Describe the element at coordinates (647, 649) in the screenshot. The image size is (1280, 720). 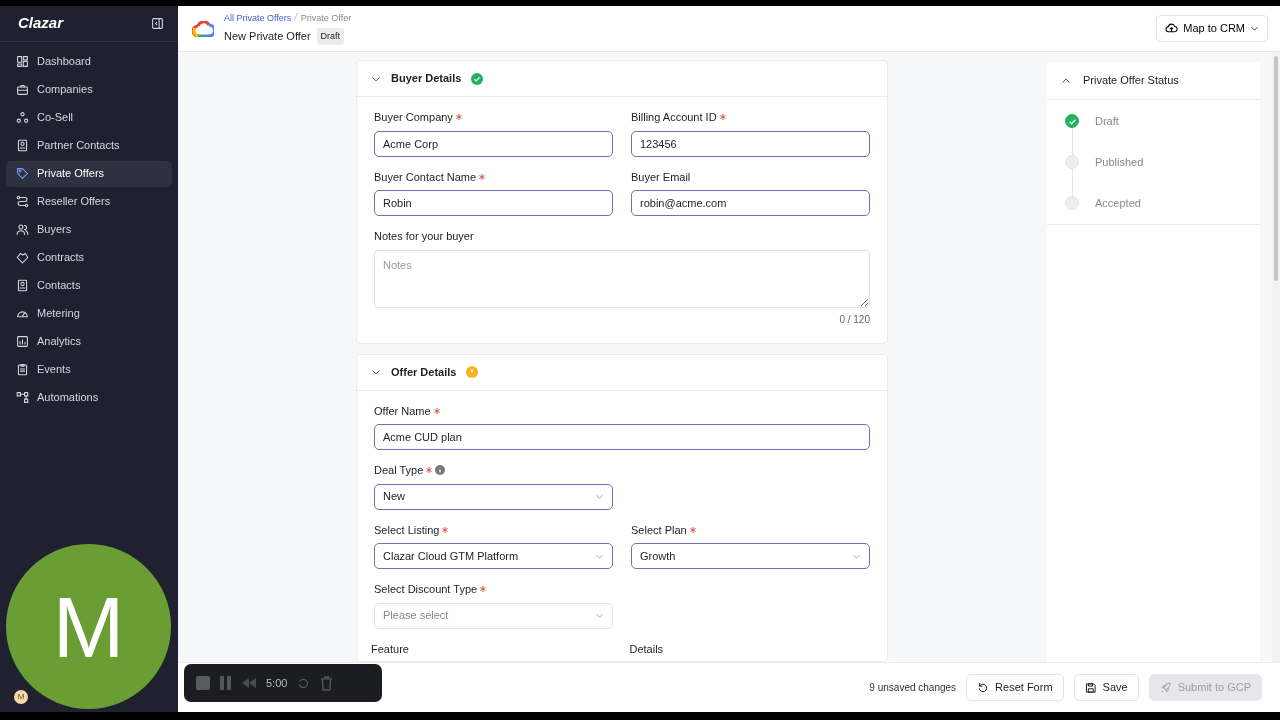
I see `column-header: Details` at that location.